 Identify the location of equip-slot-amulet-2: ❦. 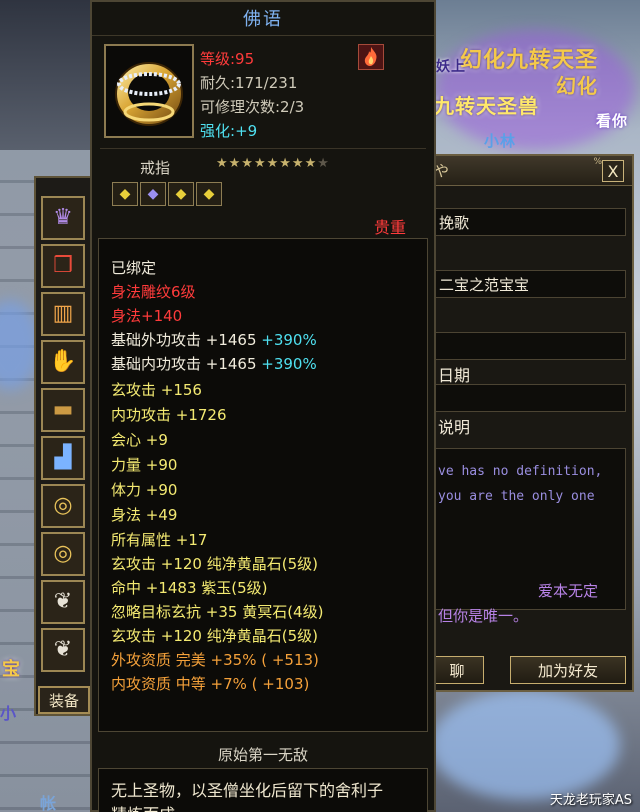
(63, 650).